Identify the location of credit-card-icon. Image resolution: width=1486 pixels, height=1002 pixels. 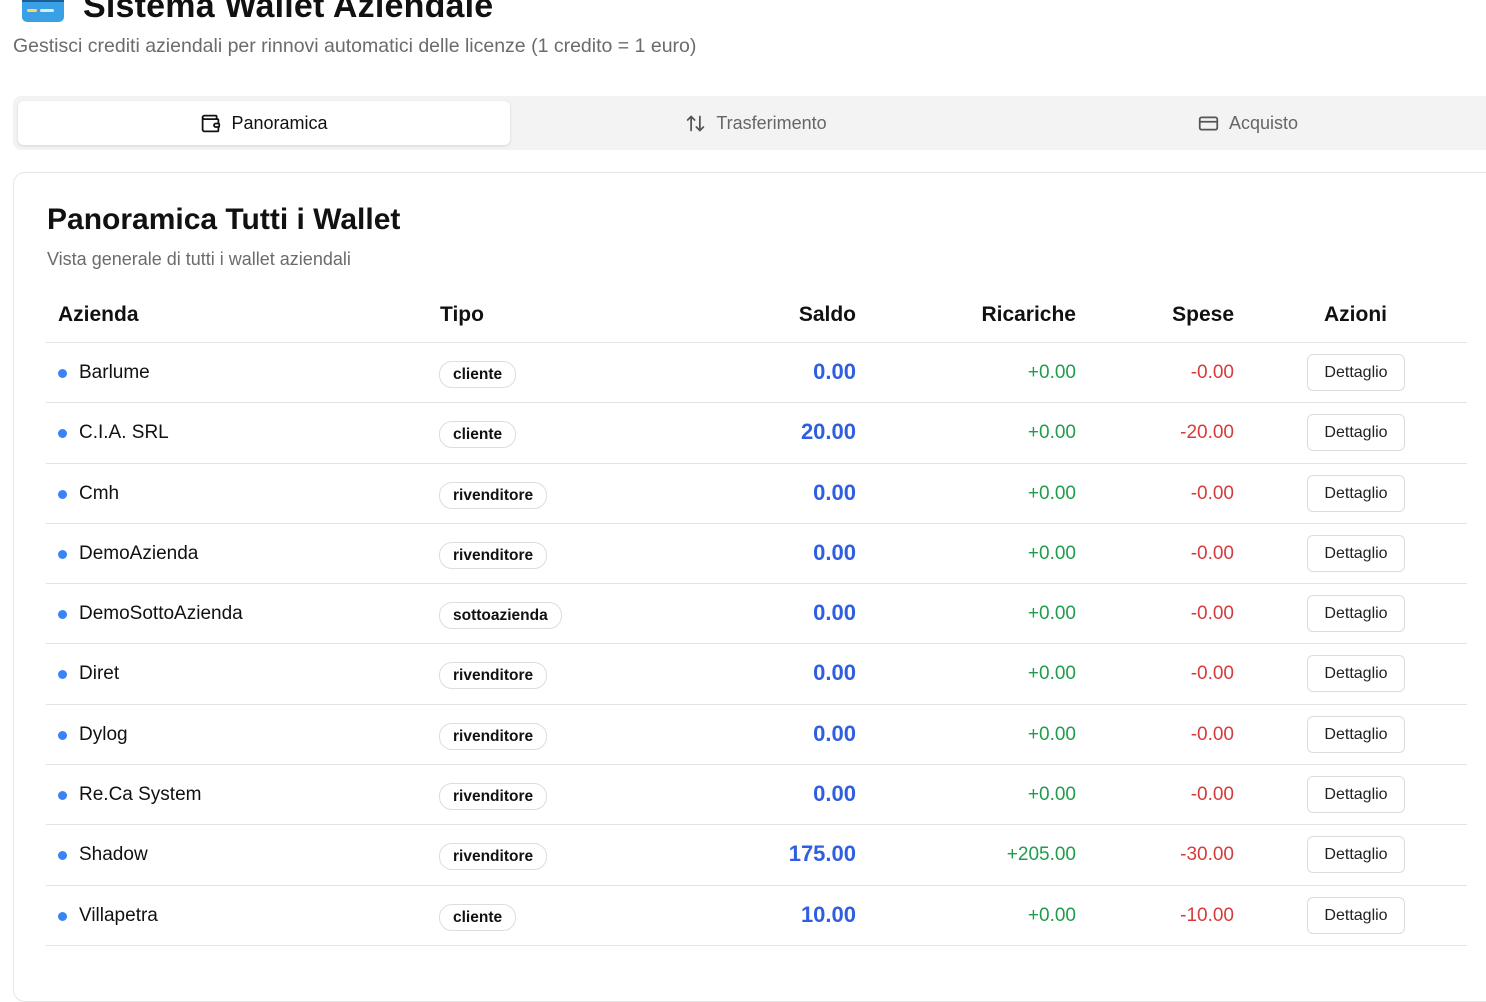
(1208, 123).